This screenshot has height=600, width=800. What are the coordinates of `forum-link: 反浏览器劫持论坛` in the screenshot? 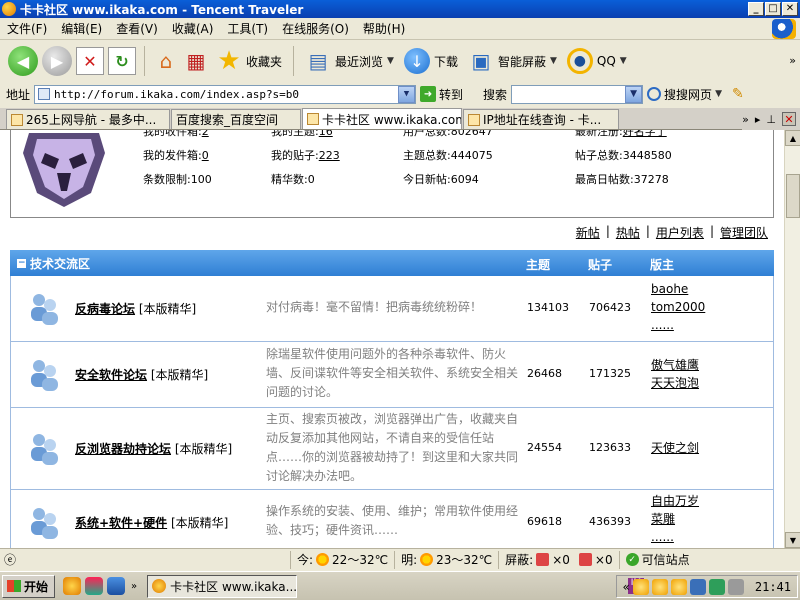 It's located at (123, 449).